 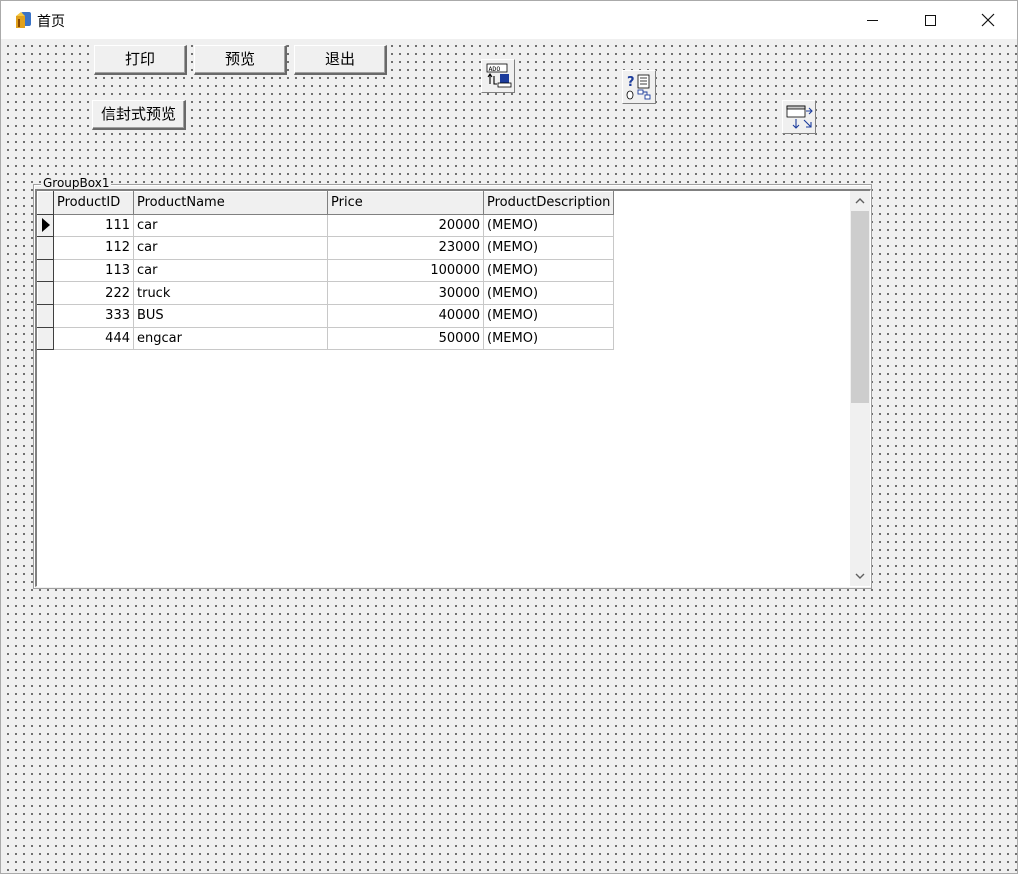 What do you see at coordinates (405, 293) in the screenshot?
I see `cell-price: 30000` at bounding box center [405, 293].